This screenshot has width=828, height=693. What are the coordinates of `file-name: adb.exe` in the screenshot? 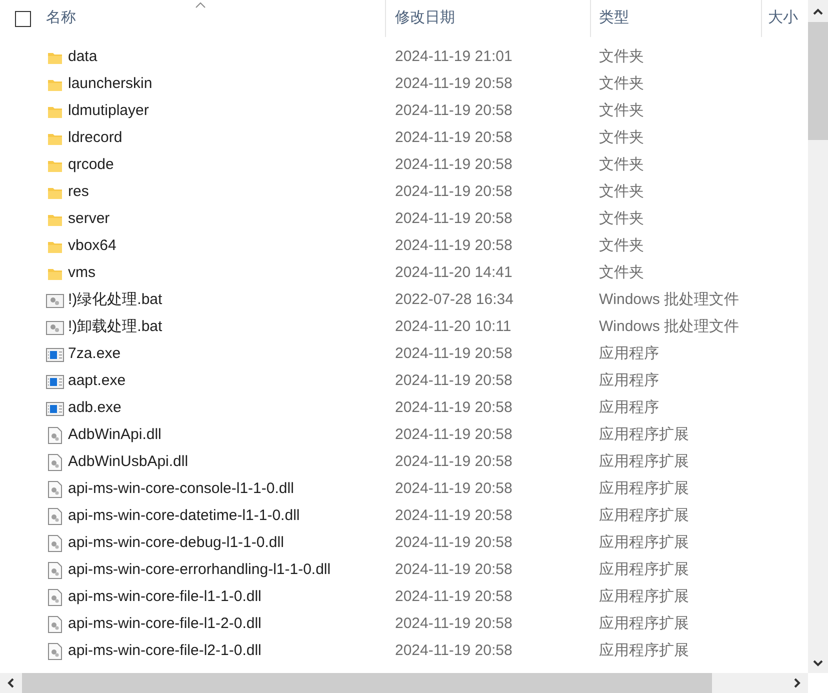 It's located at (95, 408).